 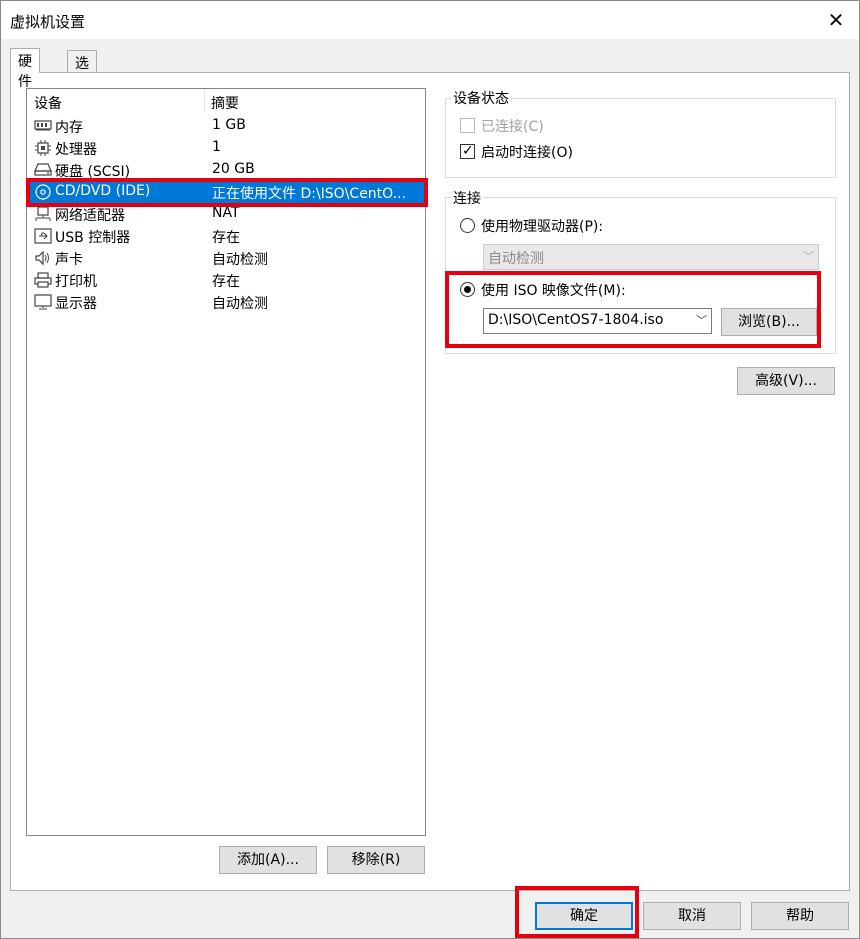 What do you see at coordinates (48, 103) in the screenshot?
I see `column-header-device: 设备` at bounding box center [48, 103].